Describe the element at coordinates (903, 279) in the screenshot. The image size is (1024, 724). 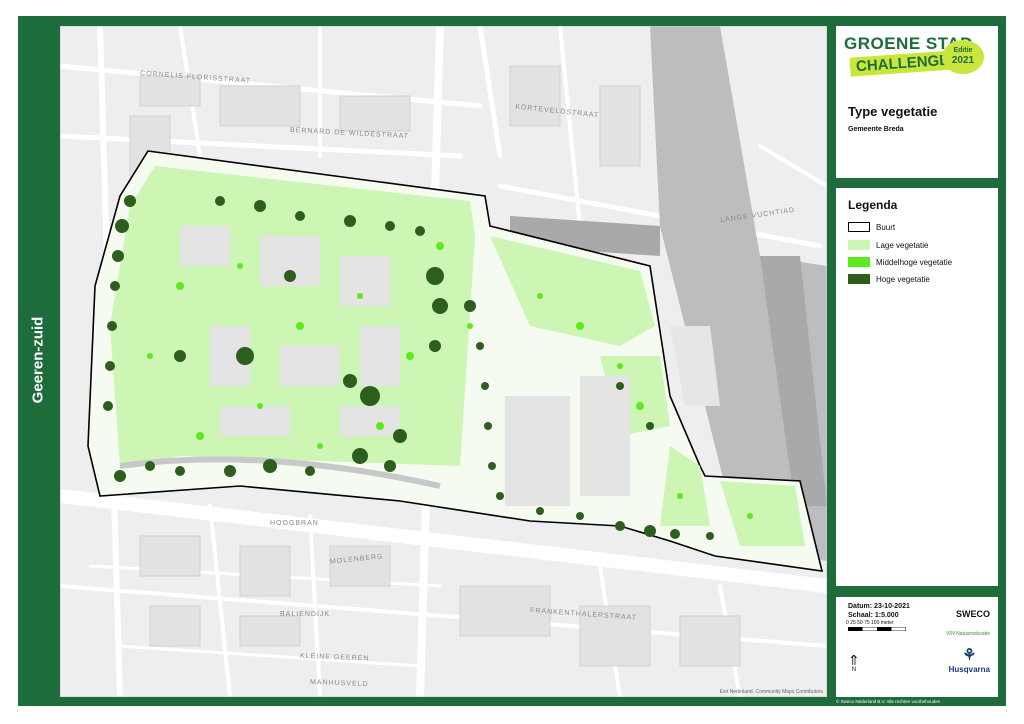
I see `legend-label: Hoge vegetatie` at that location.